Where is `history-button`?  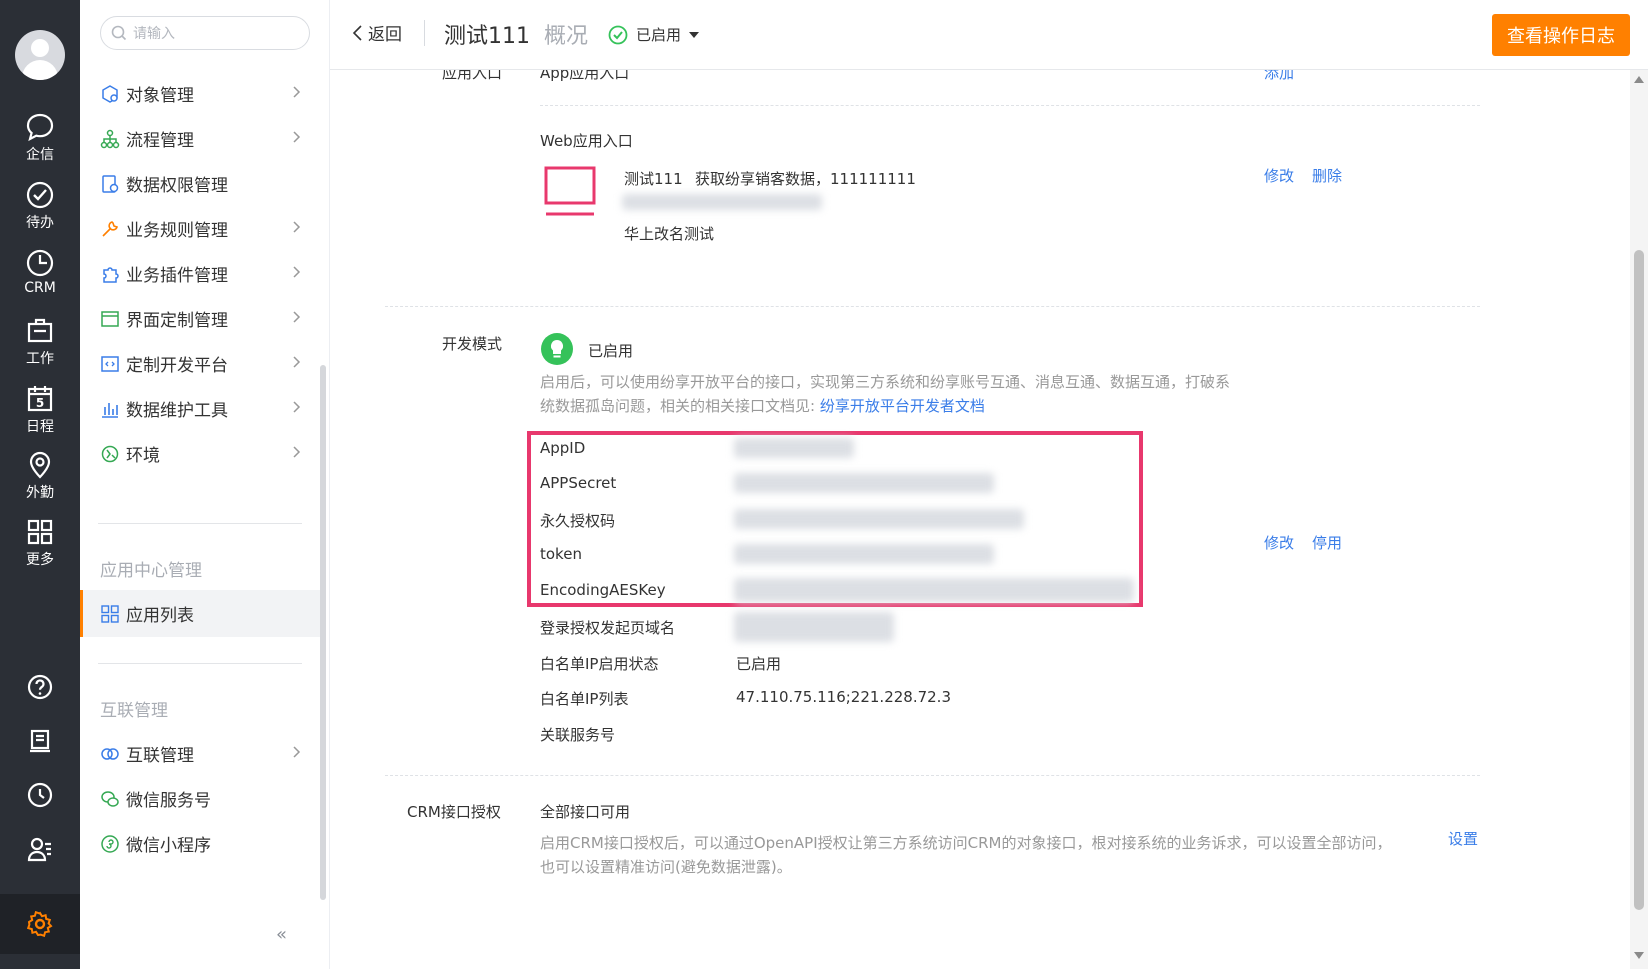
history-button is located at coordinates (40, 795).